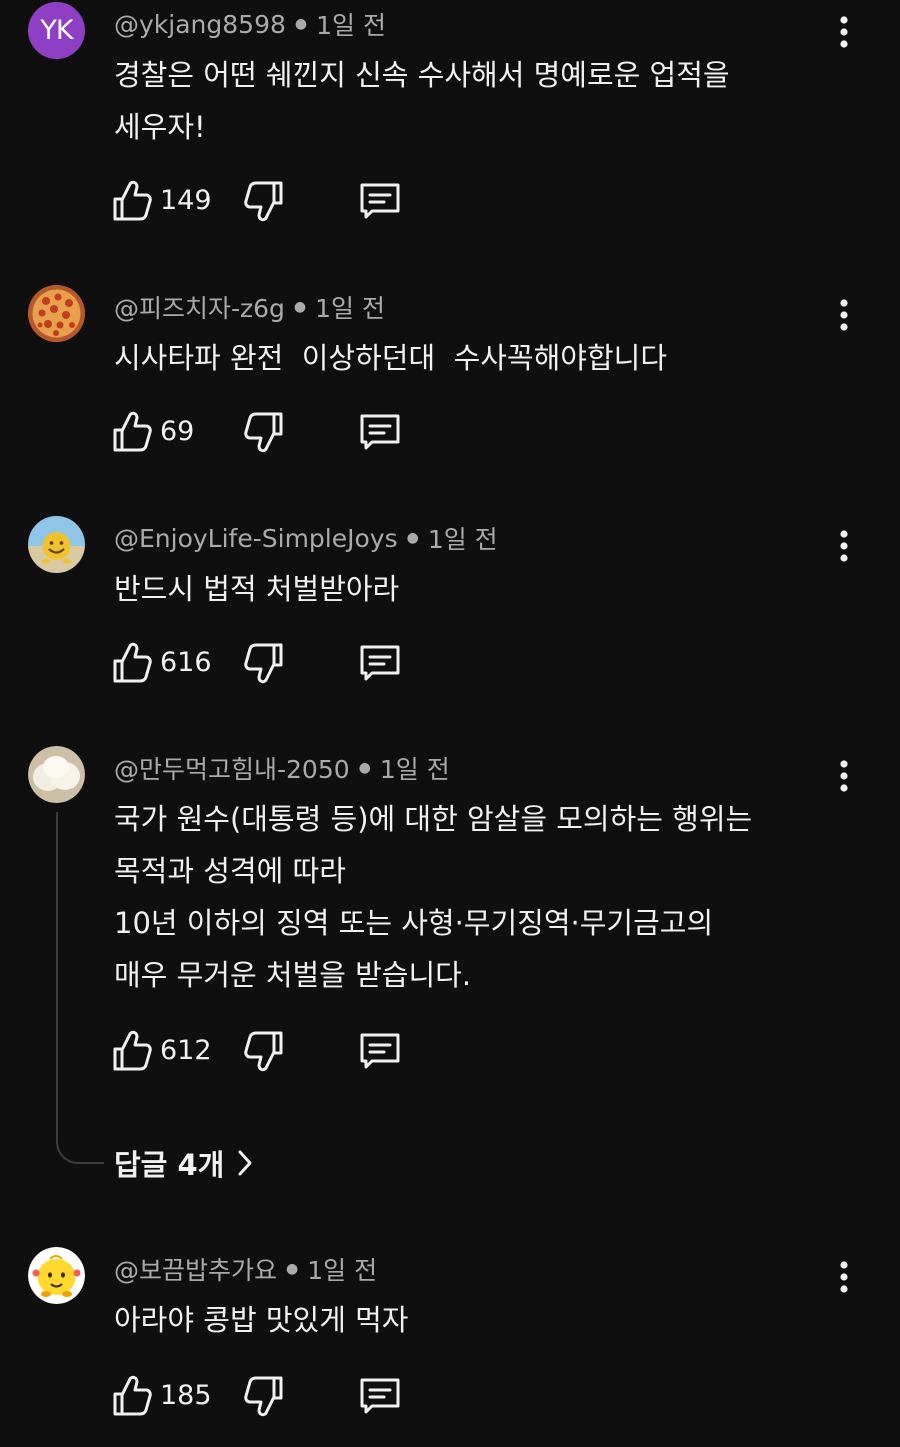  I want to click on comment-text: 경찰은 어떤 쉐낀지 신속 수사해서 명예로운 업적을 세우자!, so click(454, 101).